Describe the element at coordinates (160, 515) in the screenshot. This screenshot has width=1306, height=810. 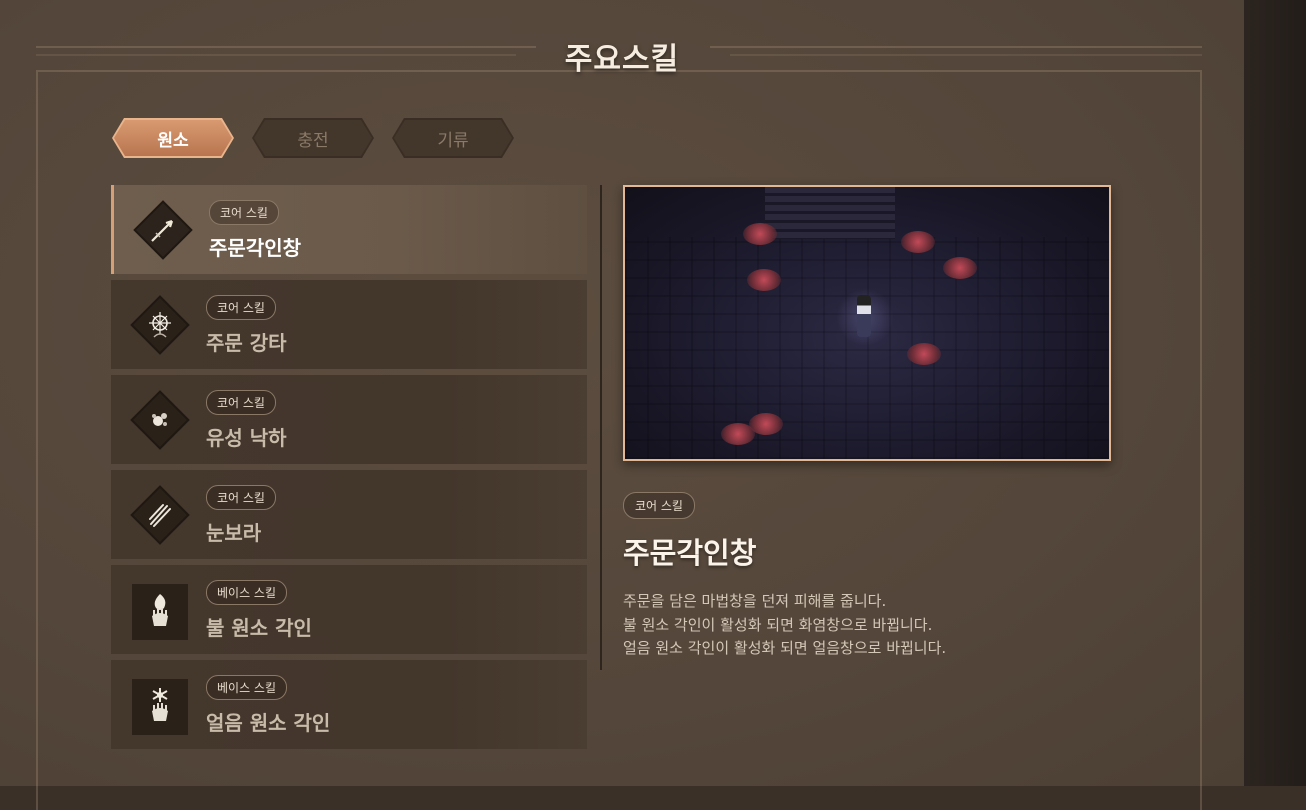
I see `blizzard-icon` at that location.